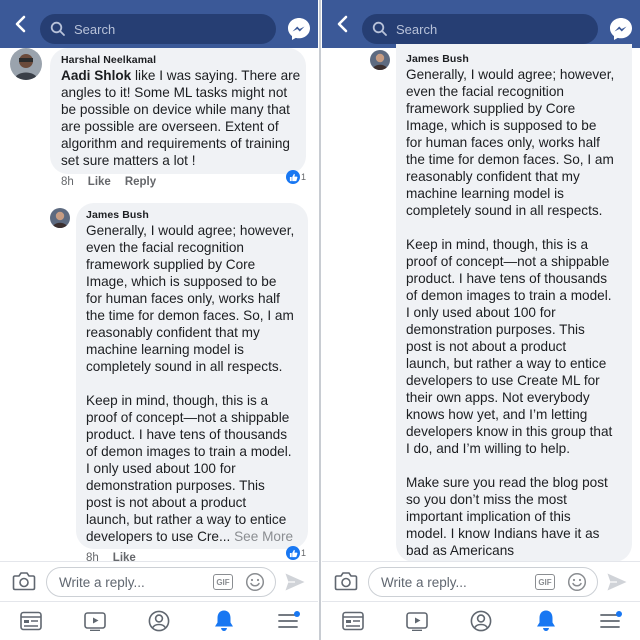  Describe the element at coordinates (96, 75) in the screenshot. I see `mention-link: Aadi Shlok` at that location.